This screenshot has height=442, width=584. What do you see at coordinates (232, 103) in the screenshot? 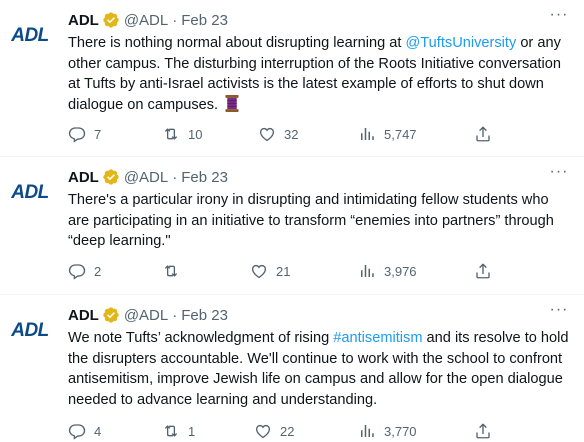
I see `spool-of-thread-icon` at bounding box center [232, 103].